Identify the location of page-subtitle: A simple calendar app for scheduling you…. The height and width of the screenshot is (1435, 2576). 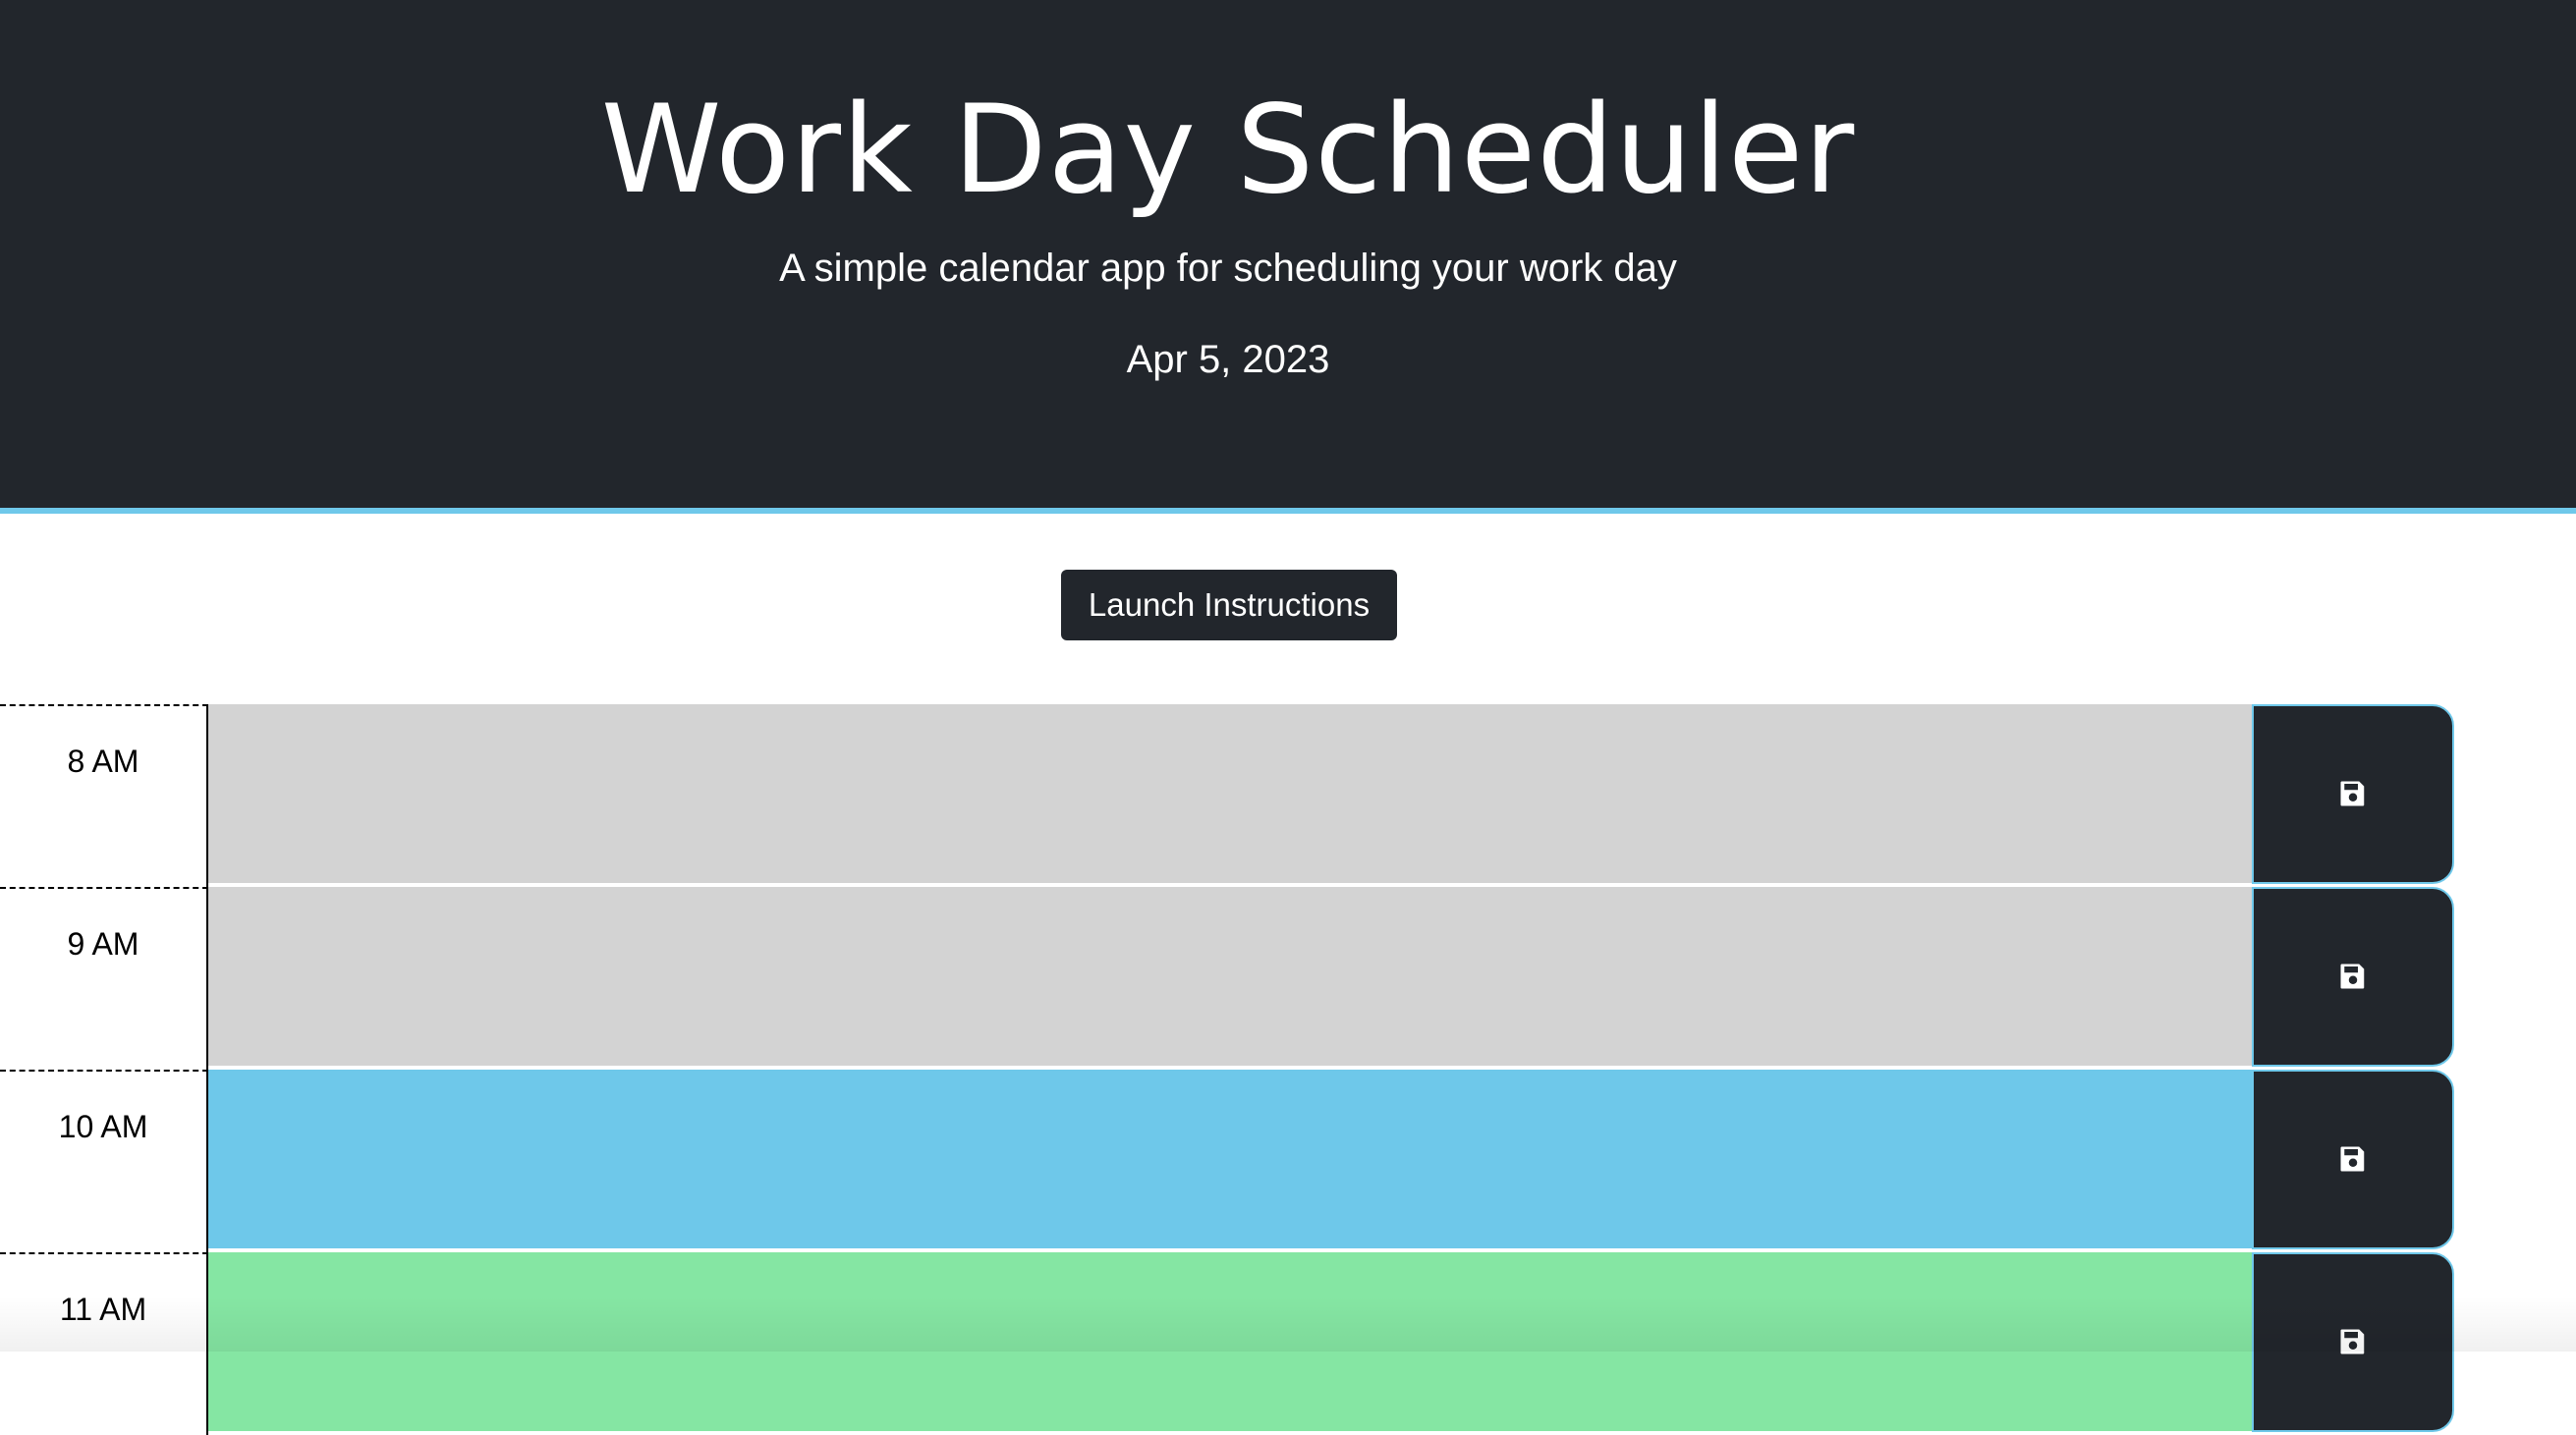
(1228, 268).